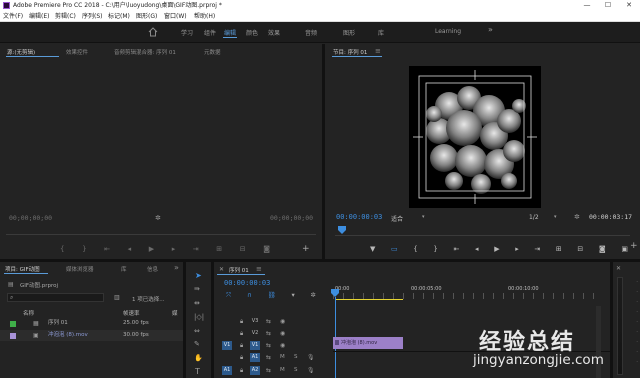  I want to click on source-timecode-in: 00;00;00;00, so click(30, 218).